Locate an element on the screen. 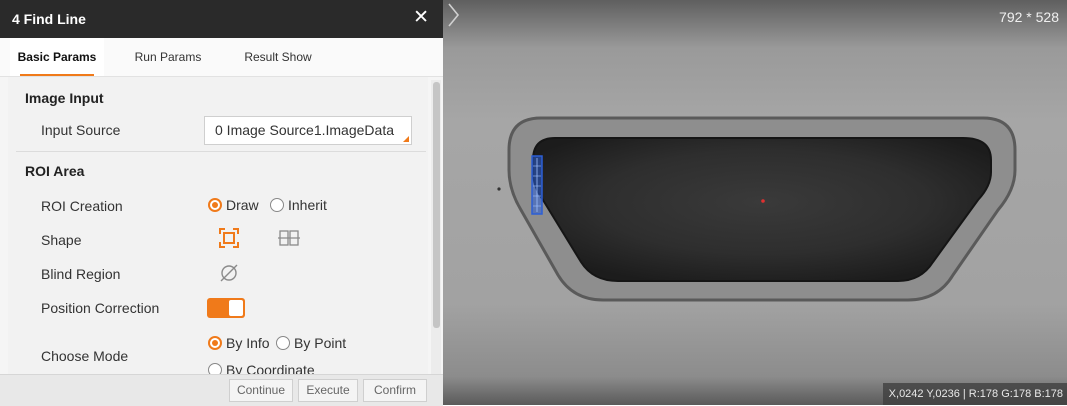  input-source-value: 0 Image Source1.ImageData is located at coordinates (304, 130).